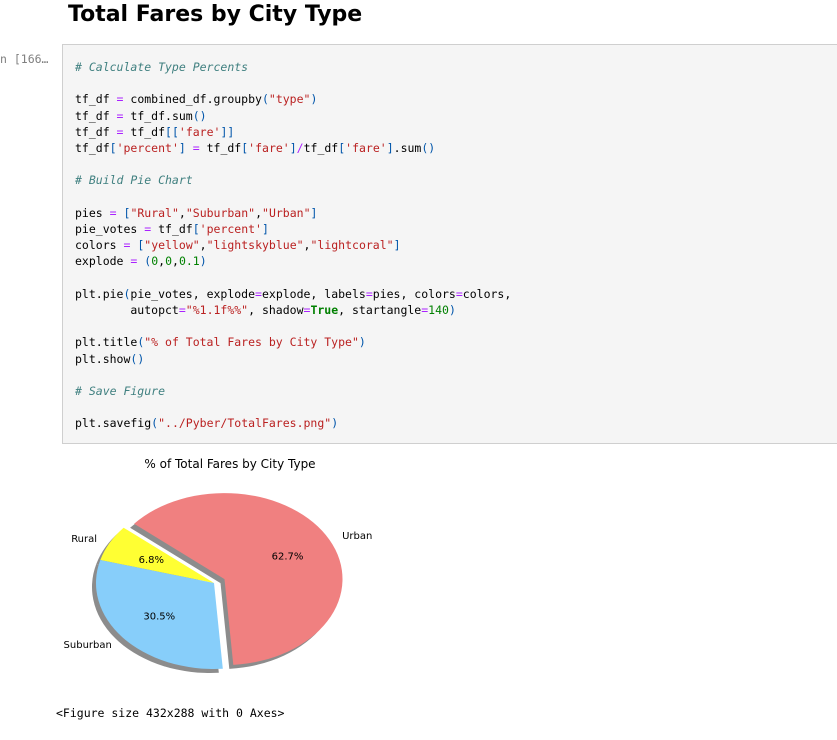 This screenshot has height=740, width=837. I want to click on figure-output-text: <Figure size 432x288 with 0 Axes>, so click(170, 713).